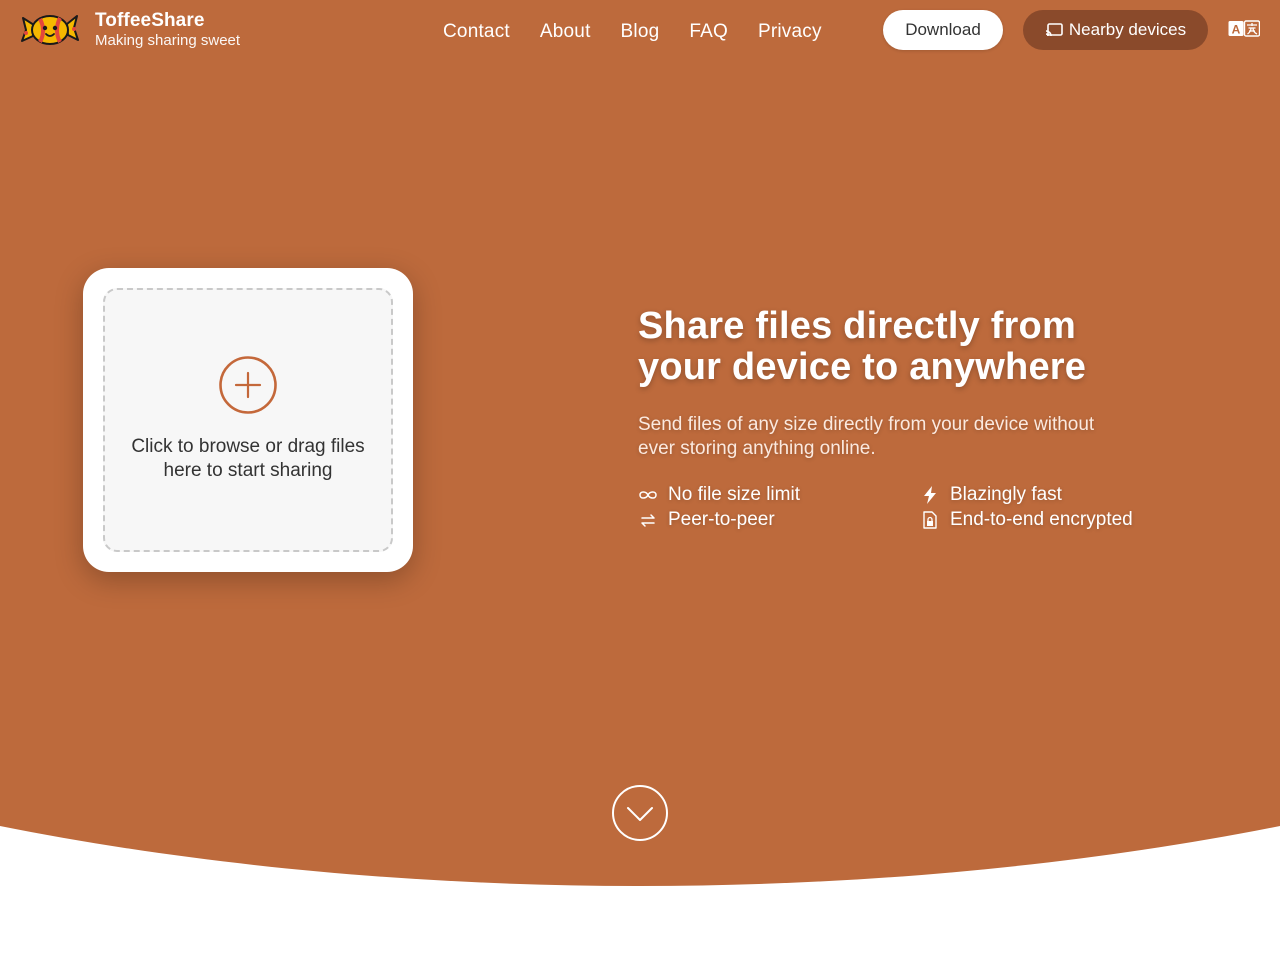 This screenshot has width=1280, height=960. Describe the element at coordinates (640, 32) in the screenshot. I see `nav-blog: Blog` at that location.